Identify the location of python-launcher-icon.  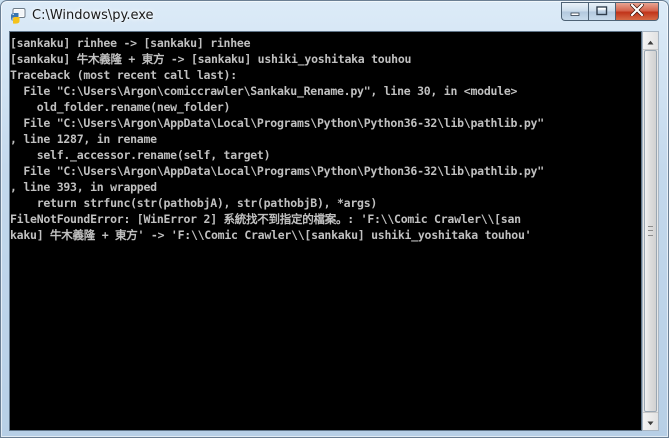
(18, 16).